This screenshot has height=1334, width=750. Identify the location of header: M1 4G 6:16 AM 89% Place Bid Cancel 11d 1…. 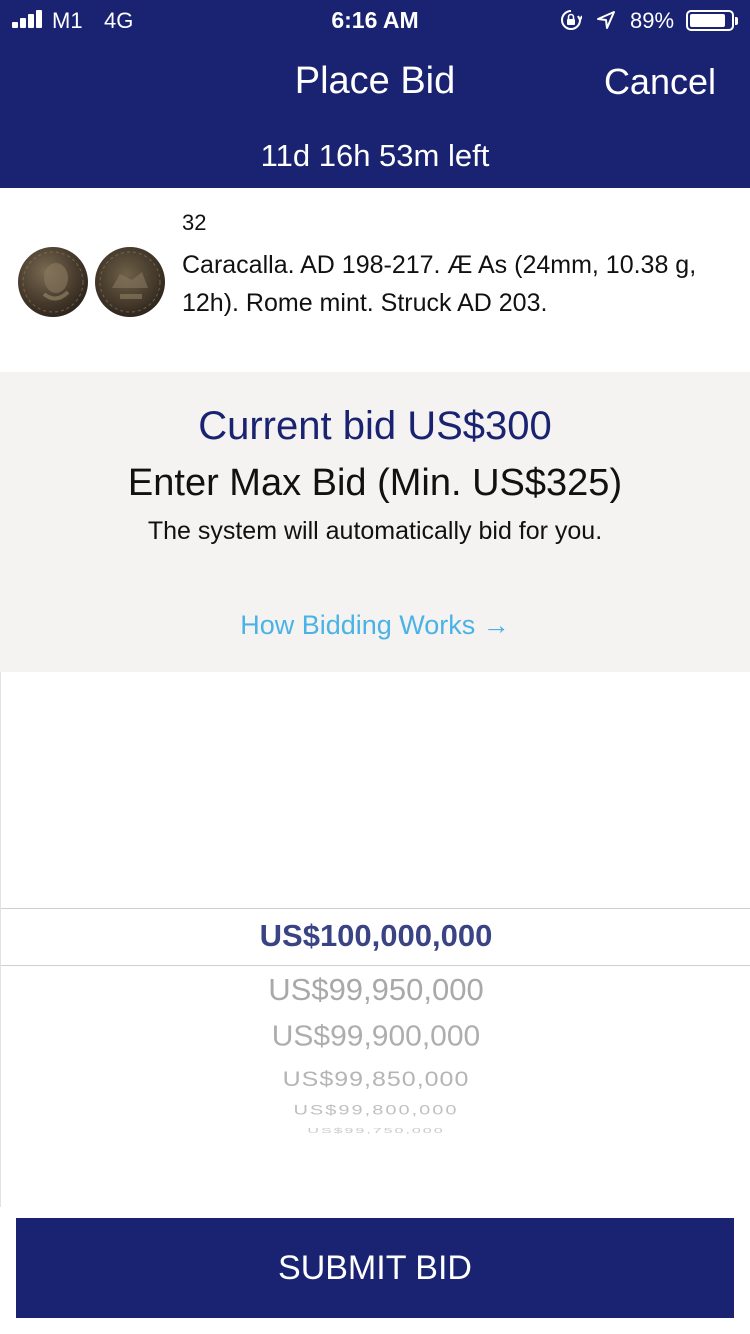
(375, 94).